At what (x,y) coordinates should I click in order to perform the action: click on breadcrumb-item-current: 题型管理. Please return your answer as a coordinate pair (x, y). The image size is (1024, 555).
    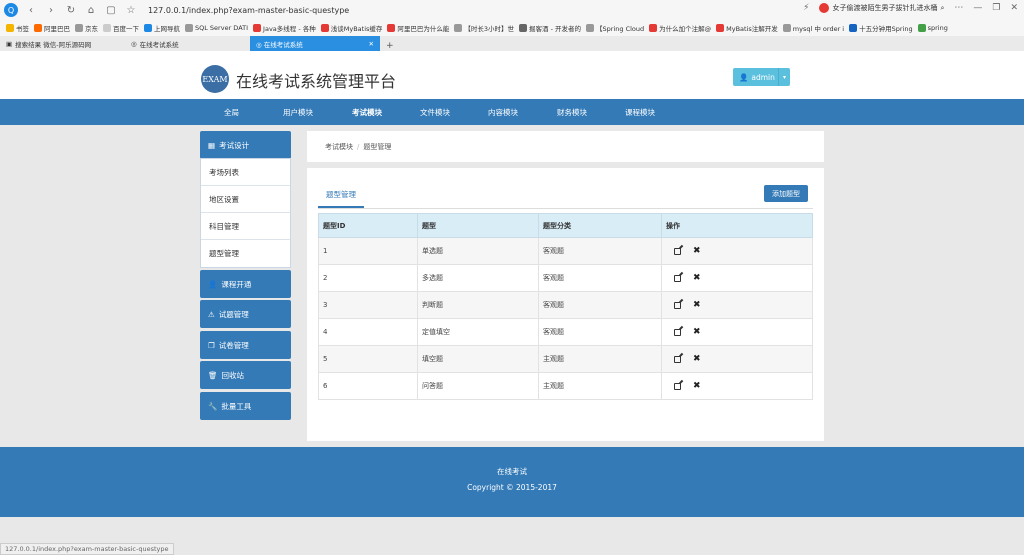
    Looking at the image, I should click on (377, 146).